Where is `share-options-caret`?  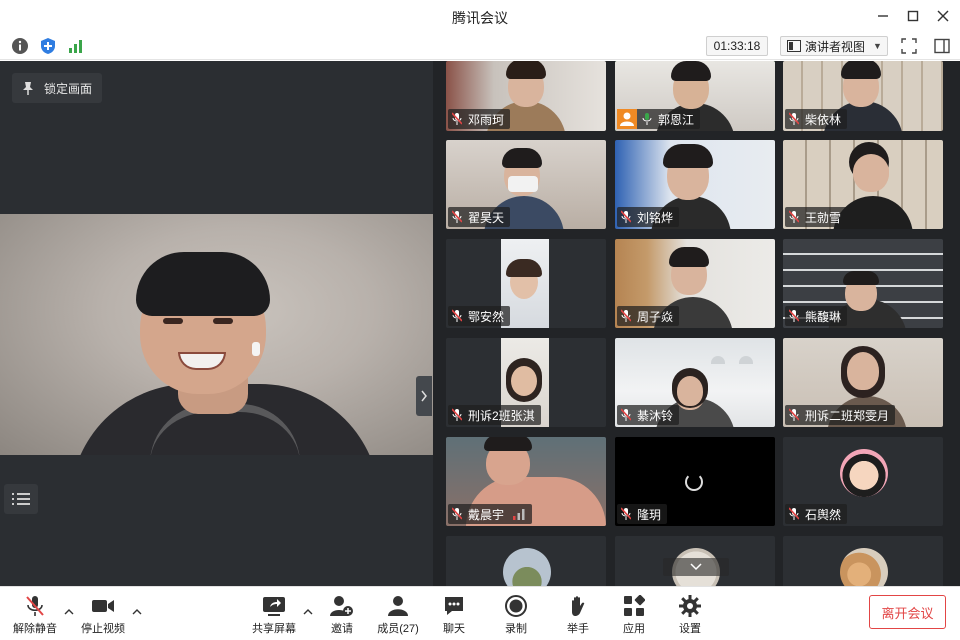 share-options-caret is located at coordinates (308, 612).